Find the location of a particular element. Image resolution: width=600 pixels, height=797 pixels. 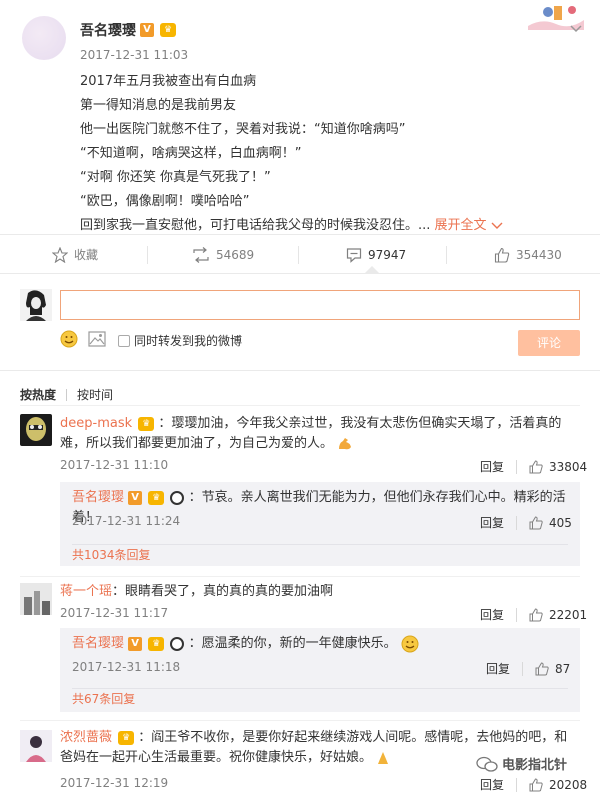

chevron-down-icon is located at coordinates (497, 225).